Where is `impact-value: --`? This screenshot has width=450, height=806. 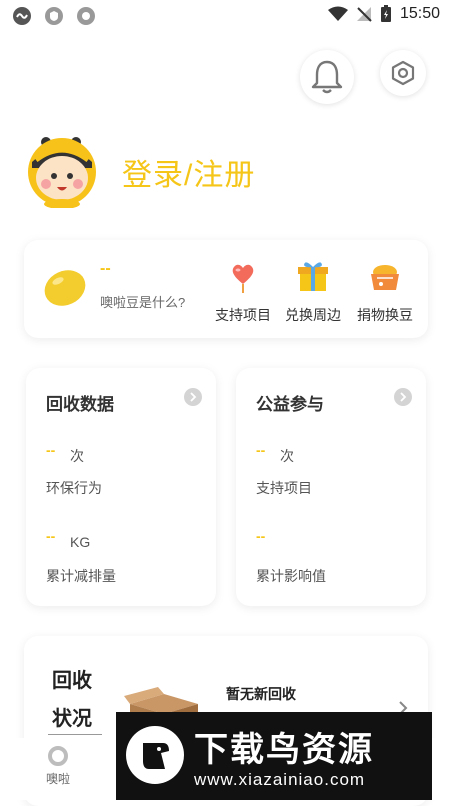 impact-value: -- is located at coordinates (261, 536).